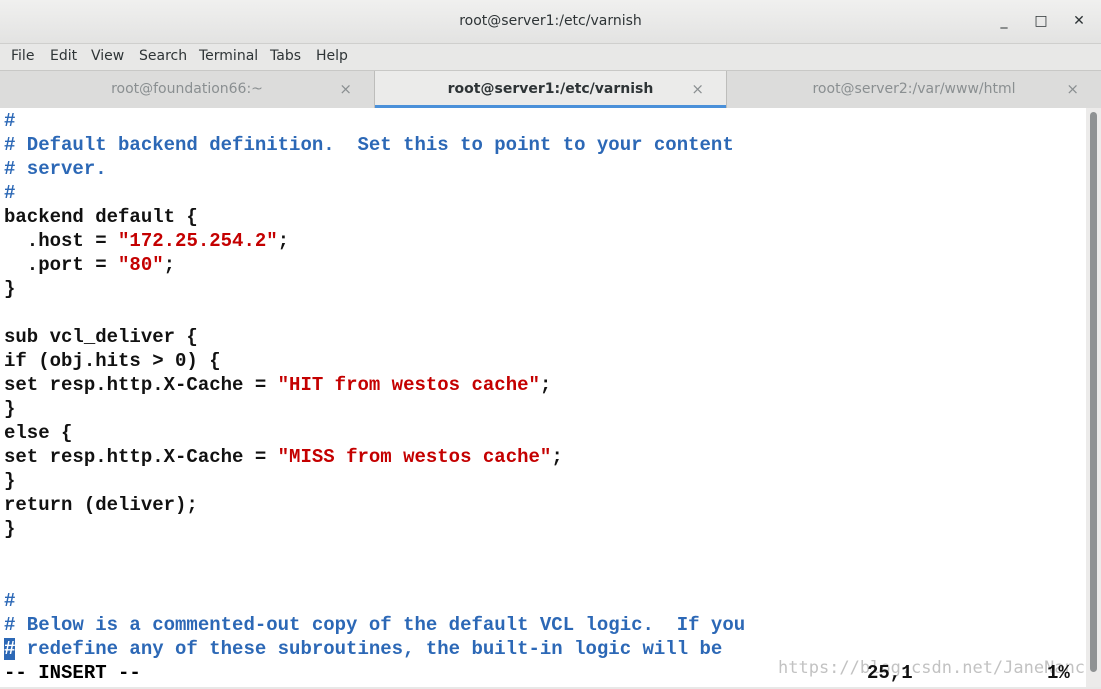 The width and height of the screenshot is (1101, 689). Describe the element at coordinates (63, 56) in the screenshot. I see `menu-edit: Edit` at that location.